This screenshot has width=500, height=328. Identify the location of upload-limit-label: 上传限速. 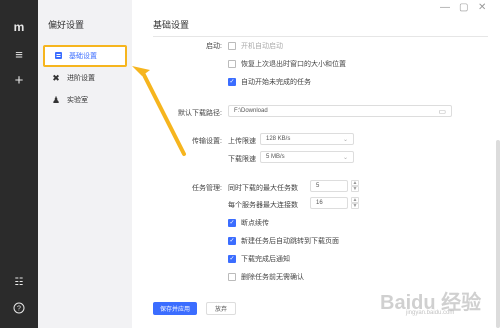
(242, 141).